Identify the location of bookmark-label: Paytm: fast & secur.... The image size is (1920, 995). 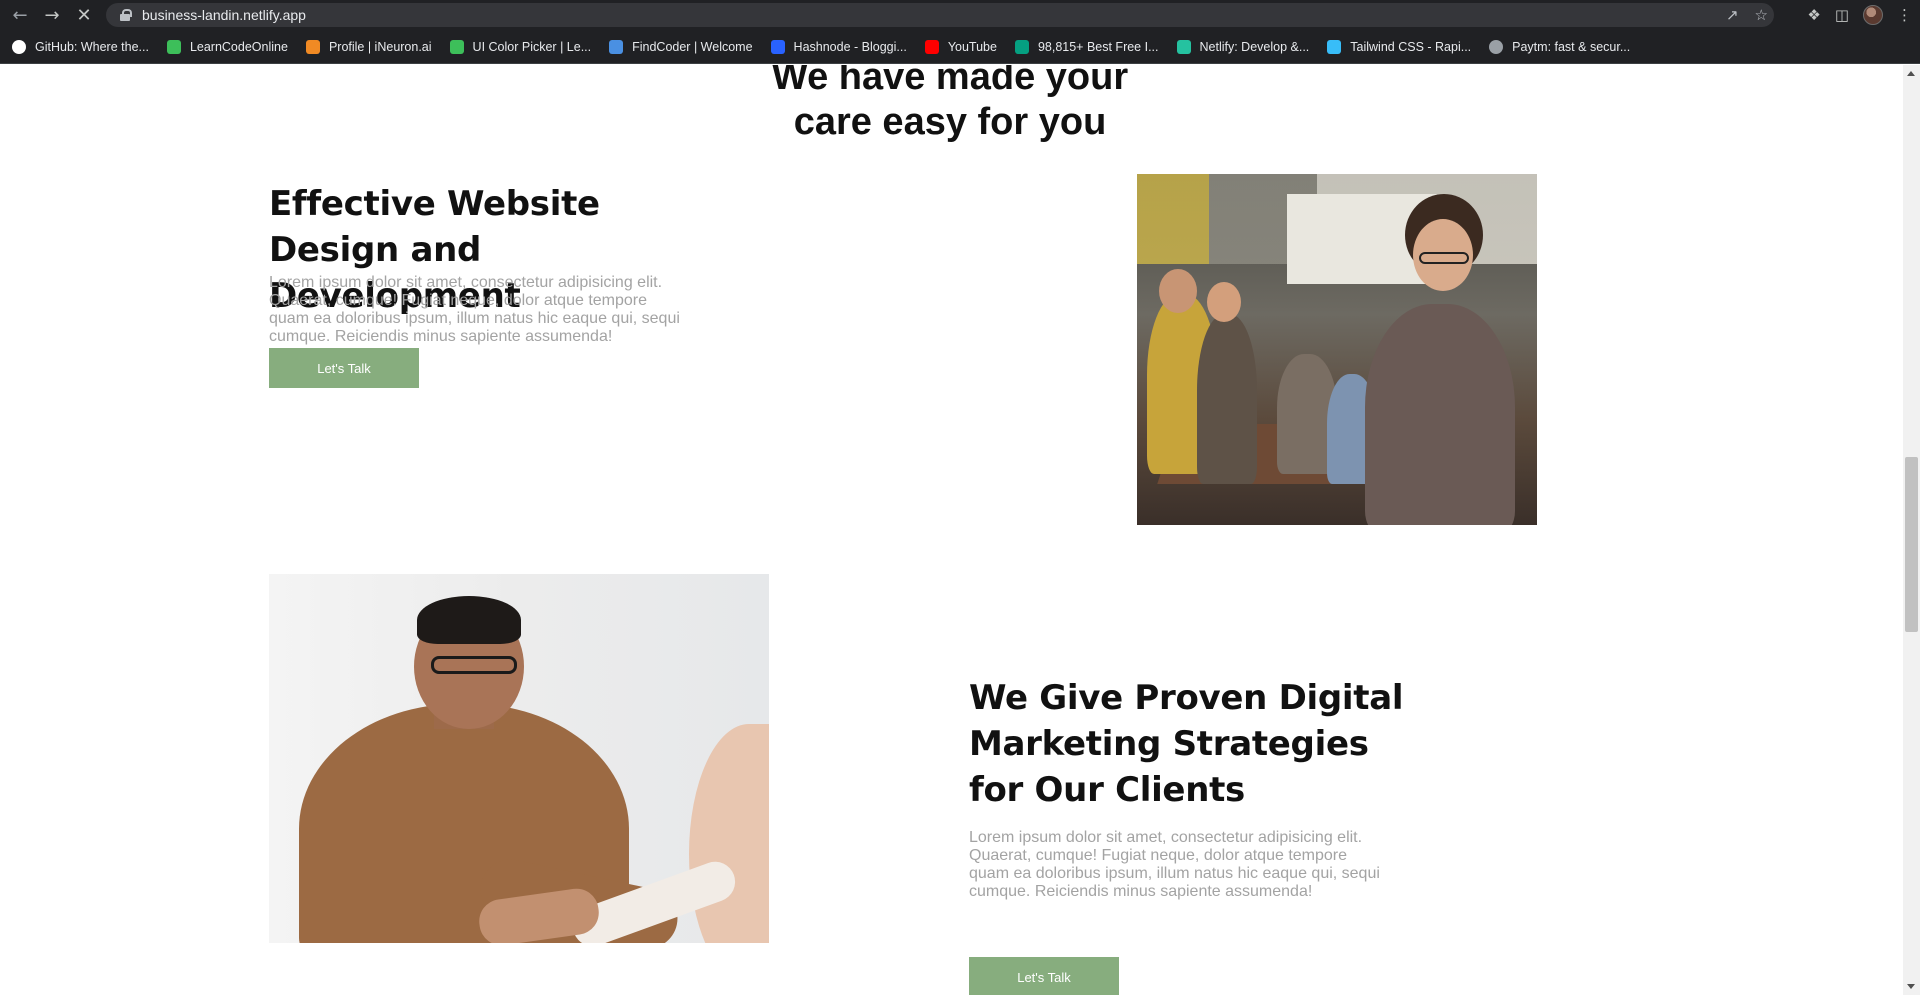
(1571, 46).